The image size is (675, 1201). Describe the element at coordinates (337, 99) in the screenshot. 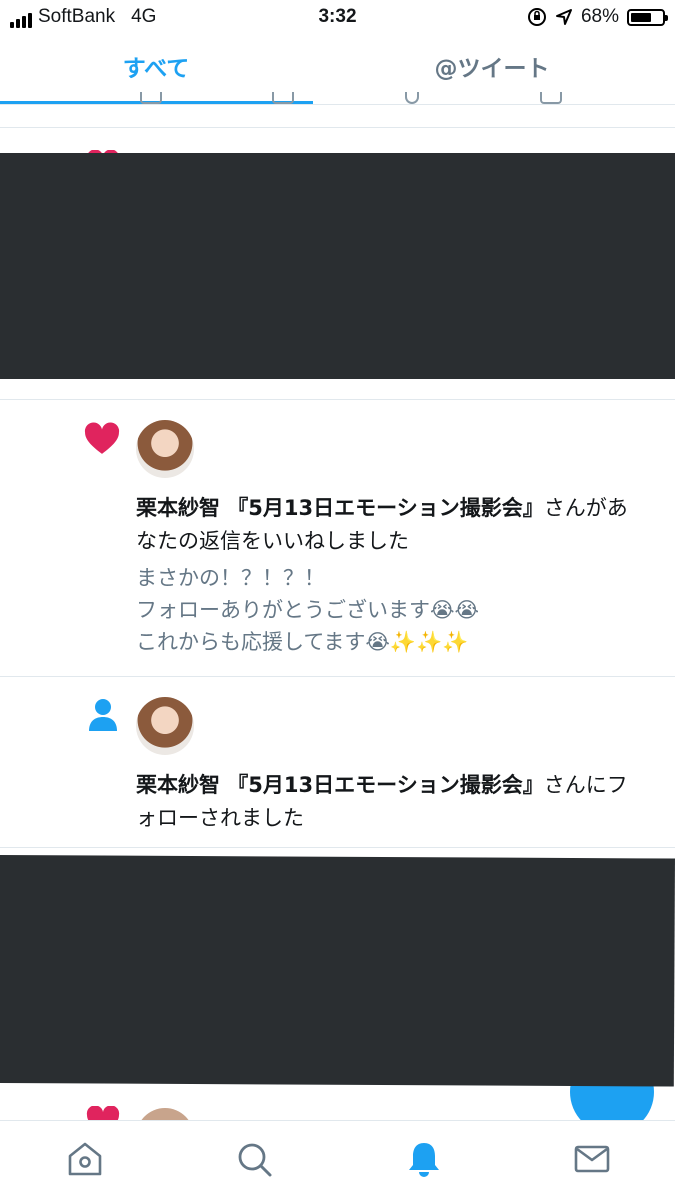

I see `partially-hidden-tweet-actions` at that location.